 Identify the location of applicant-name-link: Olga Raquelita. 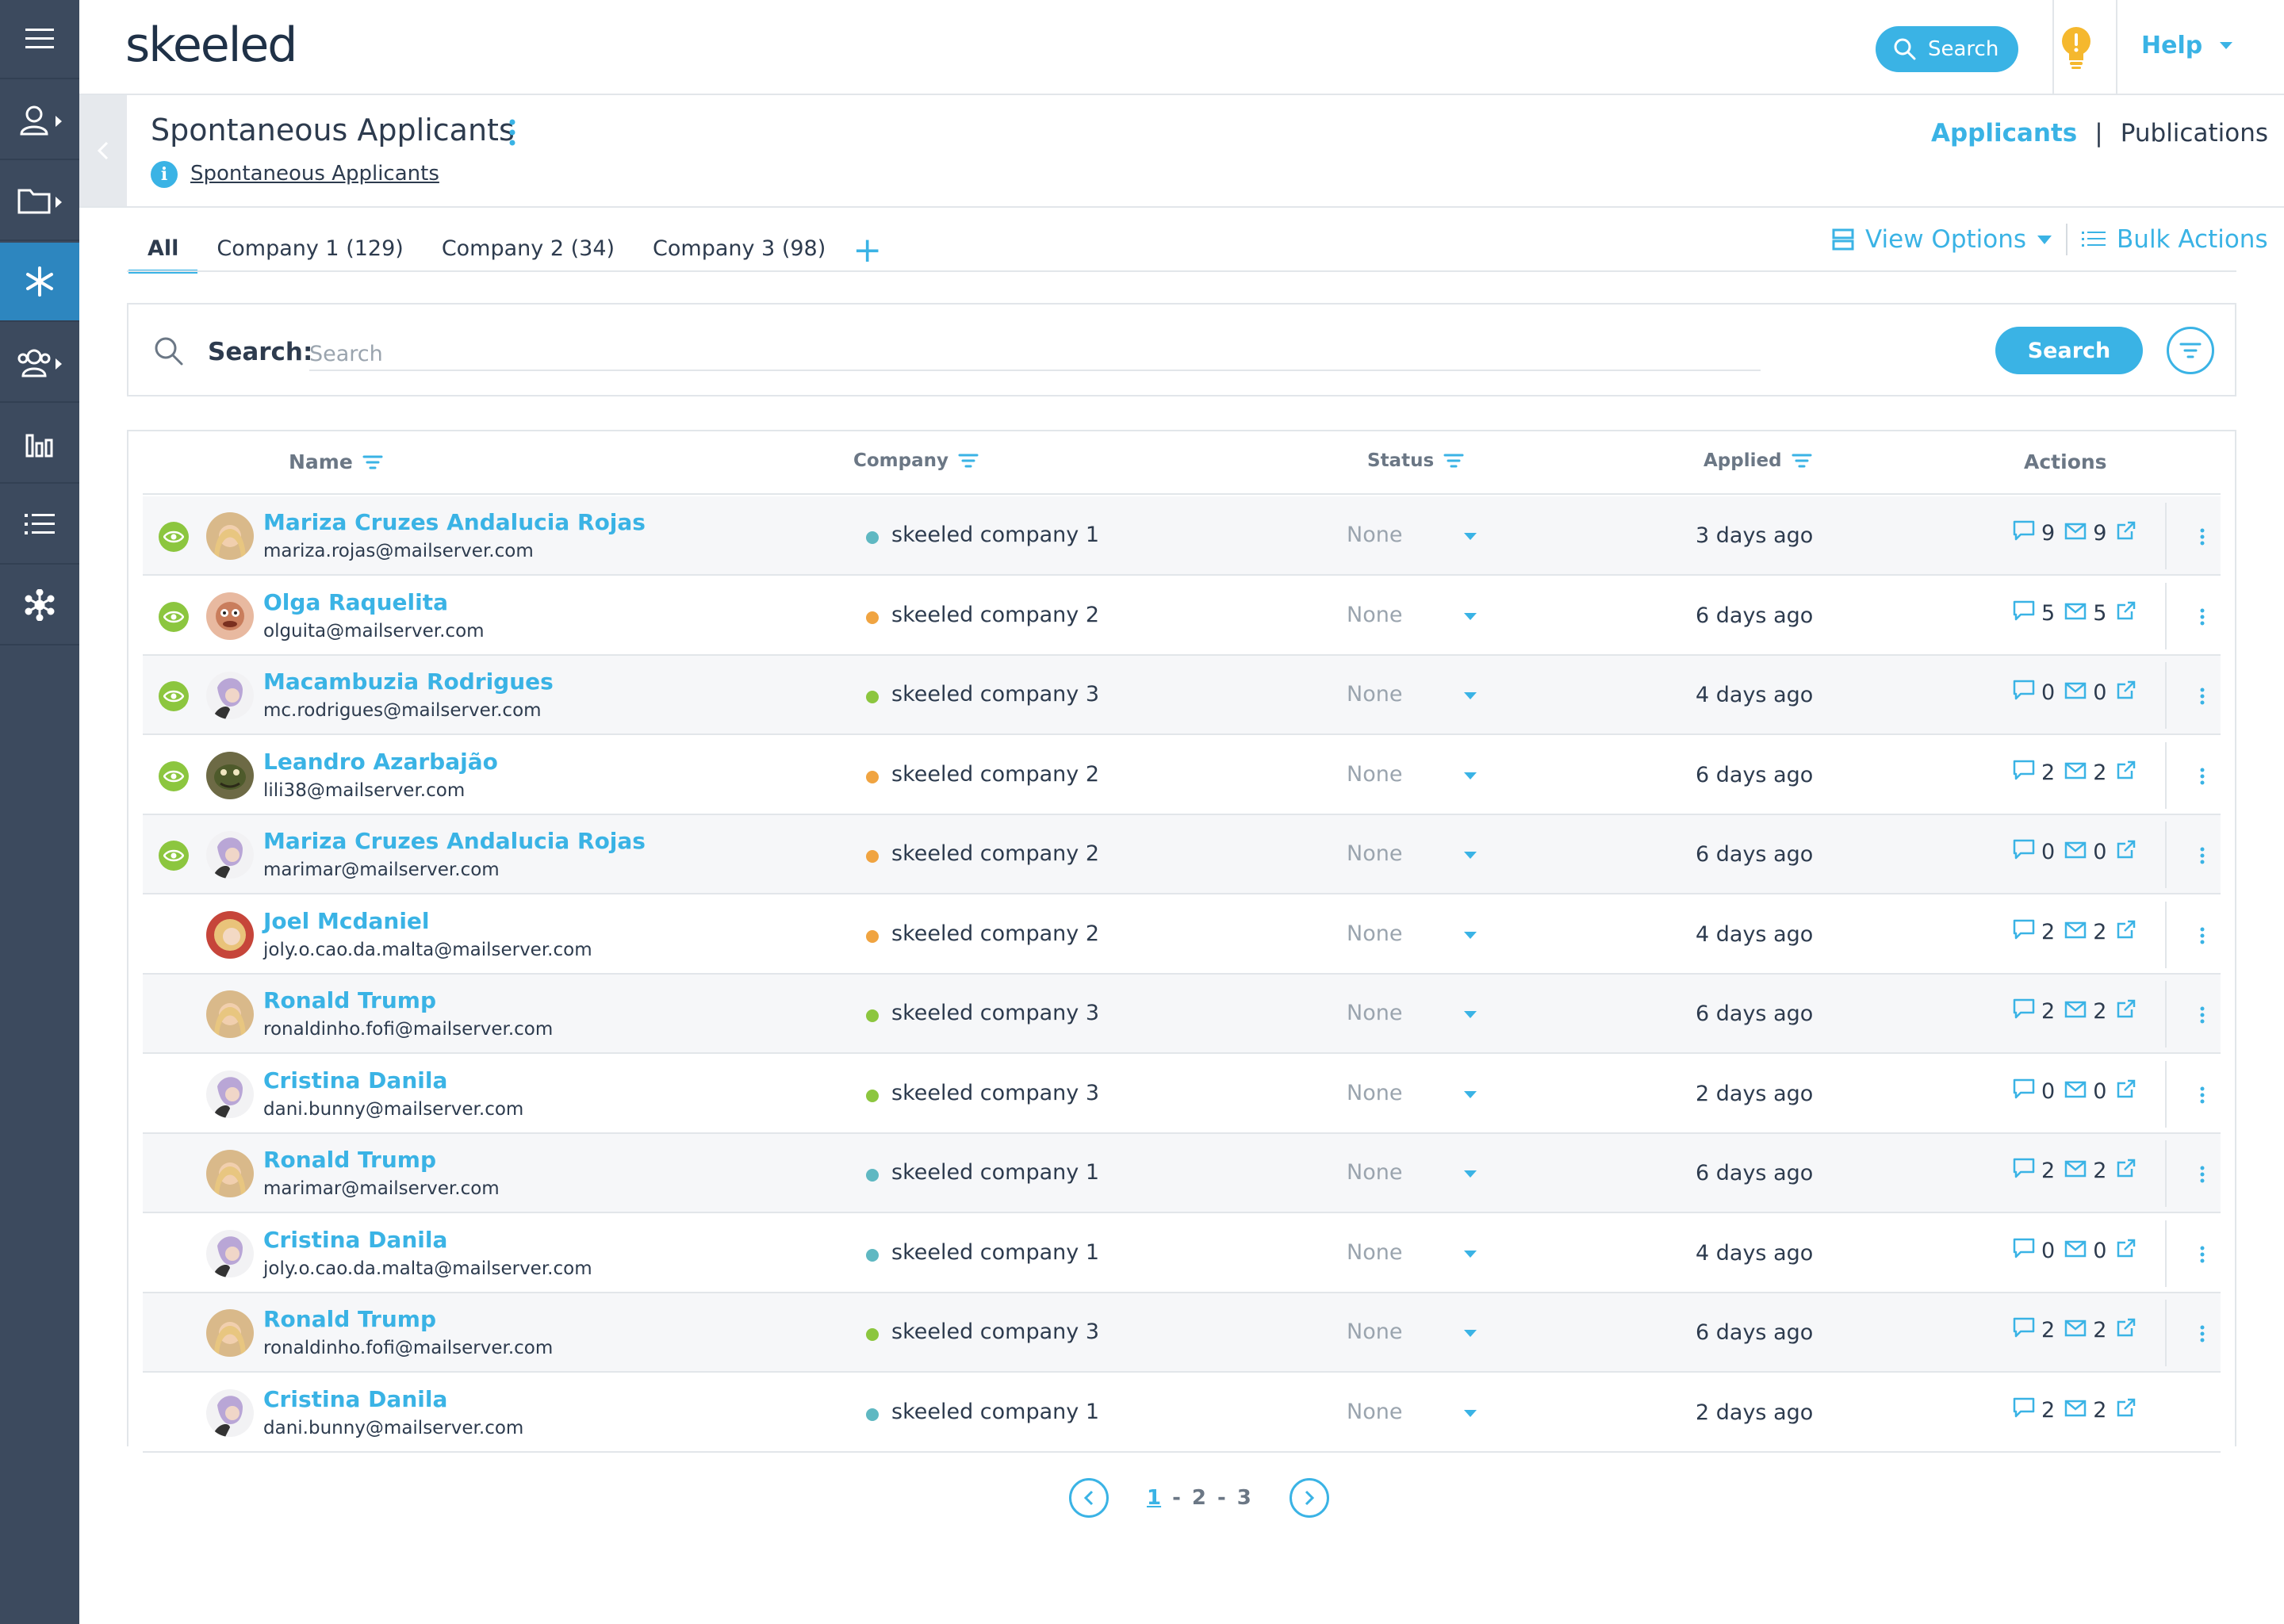
(355, 602).